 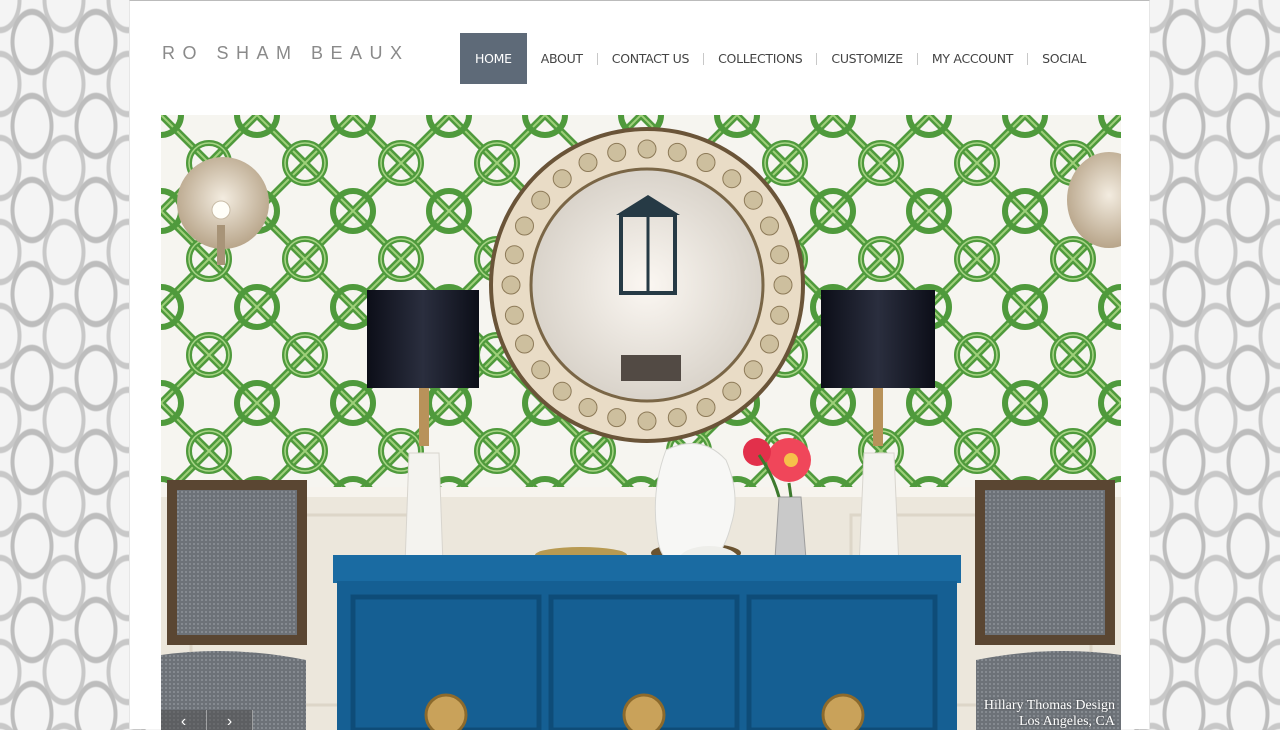 What do you see at coordinates (867, 58) in the screenshot?
I see `nav-customize: CUSTOMIZE` at bounding box center [867, 58].